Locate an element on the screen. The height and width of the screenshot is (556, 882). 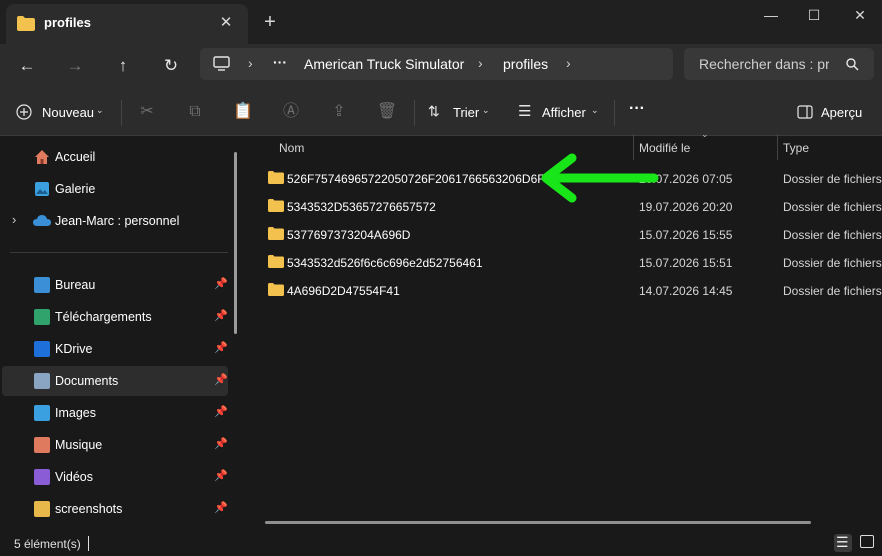
sort-button: ⇅ Trier ⌄ is located at coordinates (461, 112).